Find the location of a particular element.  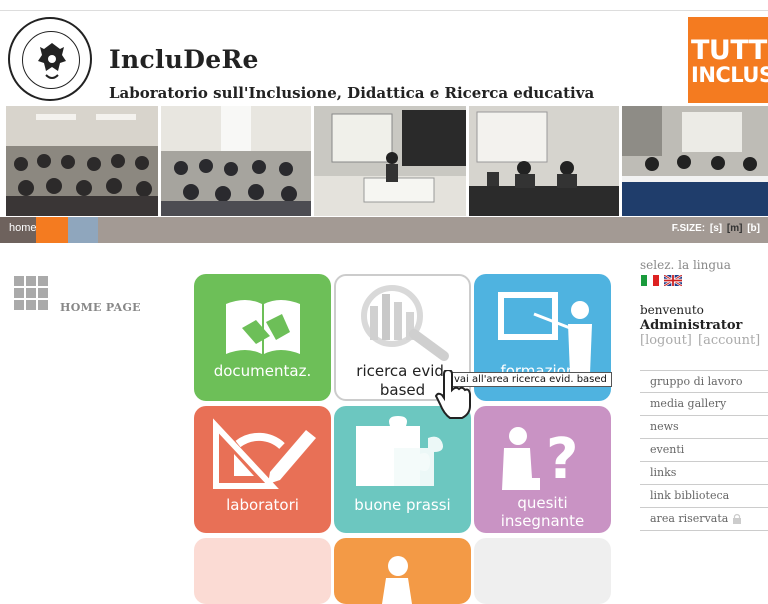

font-size-small: [s] is located at coordinates (716, 228).